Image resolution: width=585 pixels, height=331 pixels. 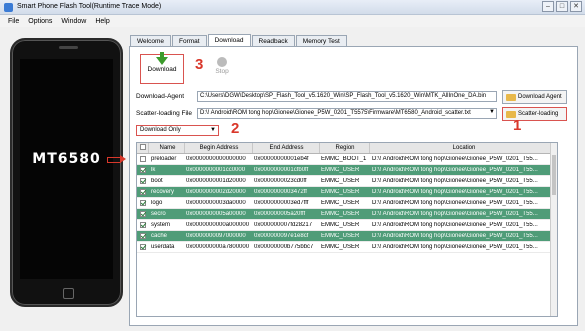 I want to click on cell-begin-address: 0x0000000001cc0000, so click(x=216, y=170).